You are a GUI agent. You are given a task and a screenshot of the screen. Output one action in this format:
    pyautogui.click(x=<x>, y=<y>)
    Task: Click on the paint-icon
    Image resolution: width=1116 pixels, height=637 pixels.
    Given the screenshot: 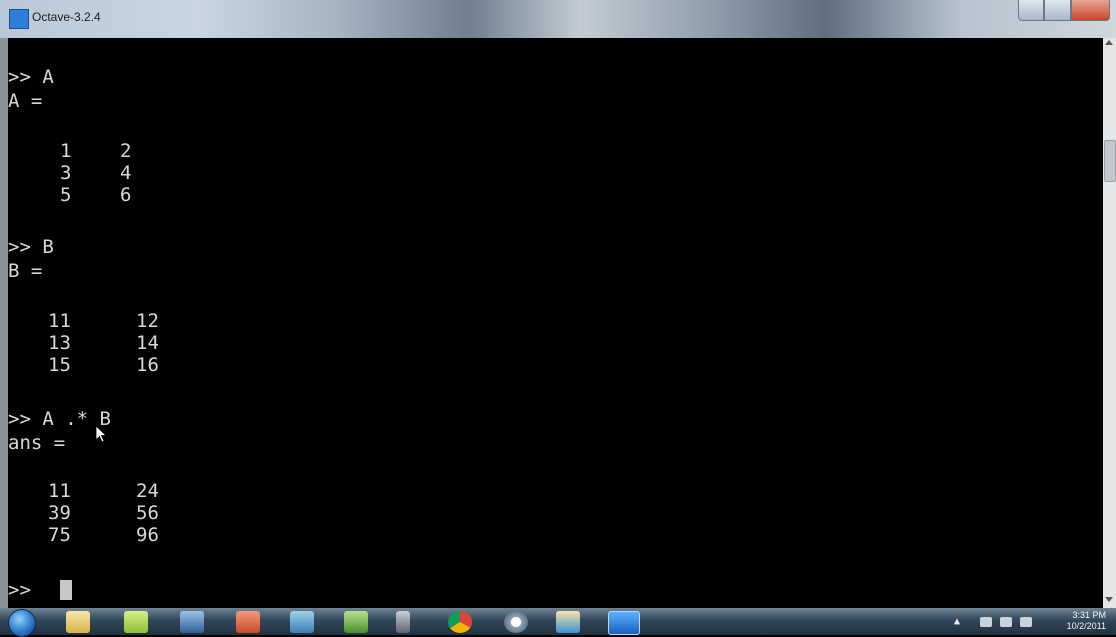 What is the action you would take?
    pyautogui.click(x=568, y=622)
    